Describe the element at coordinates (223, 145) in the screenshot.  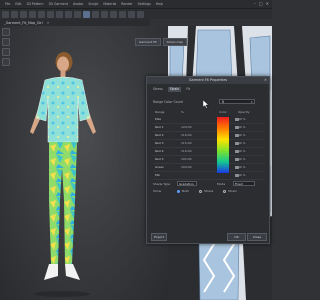
I see `color-gradient-bar` at that location.